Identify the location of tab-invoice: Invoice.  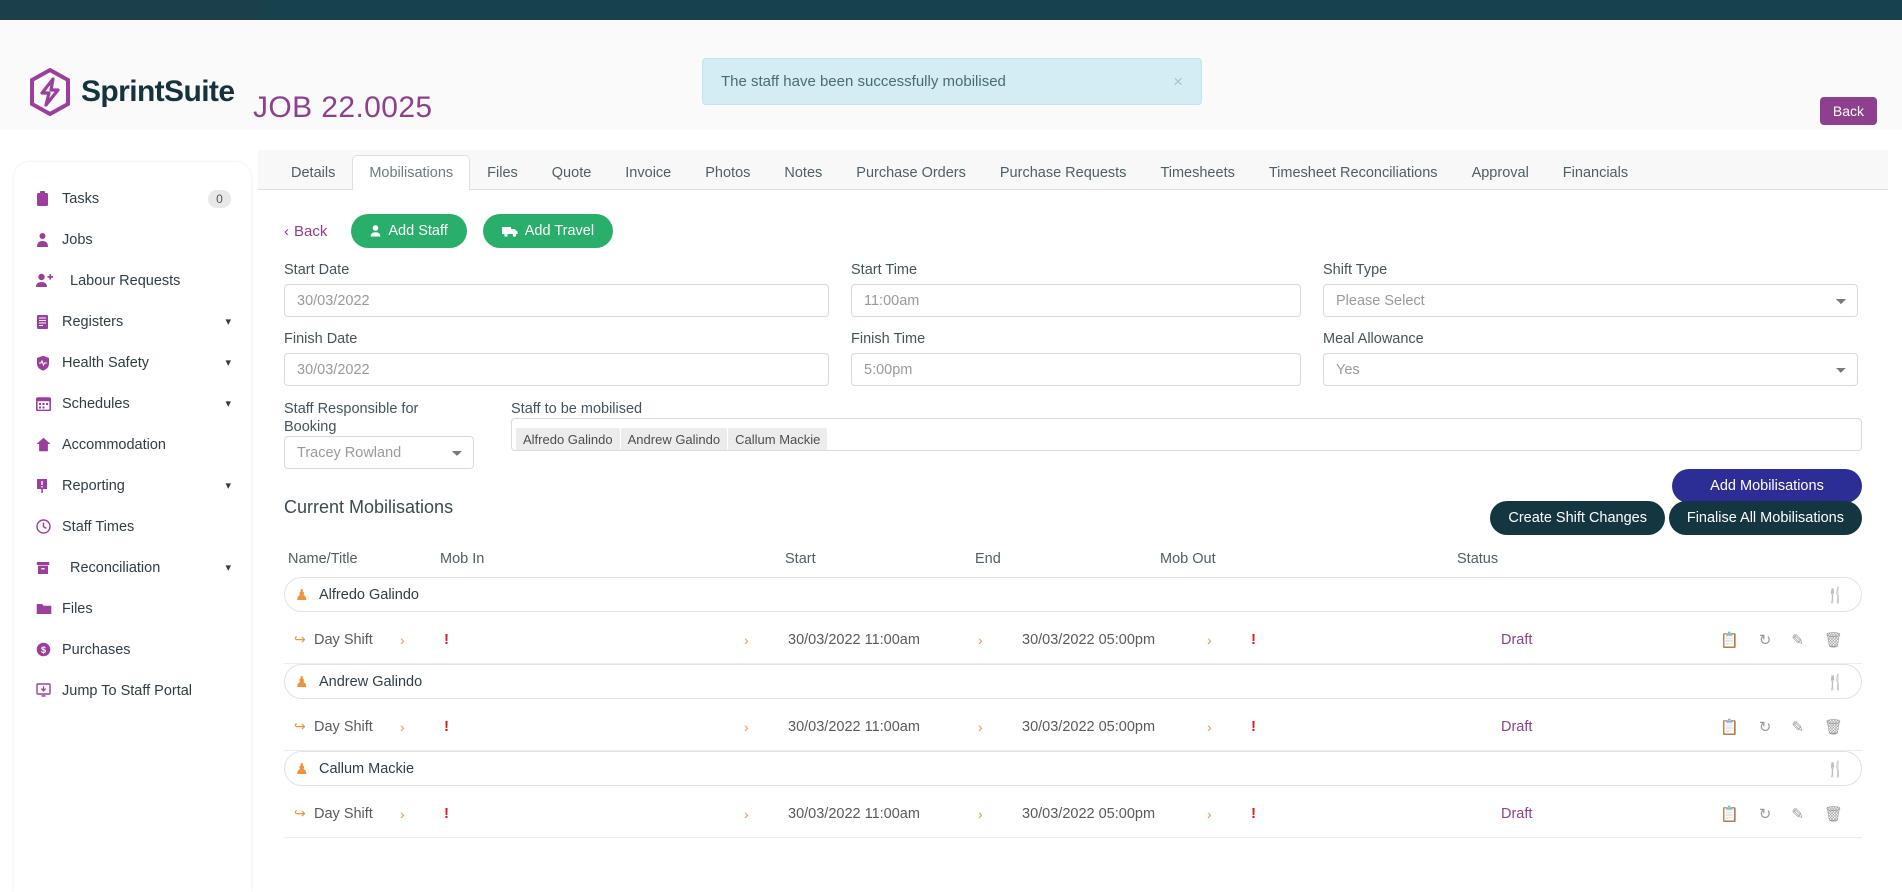
(648, 172).